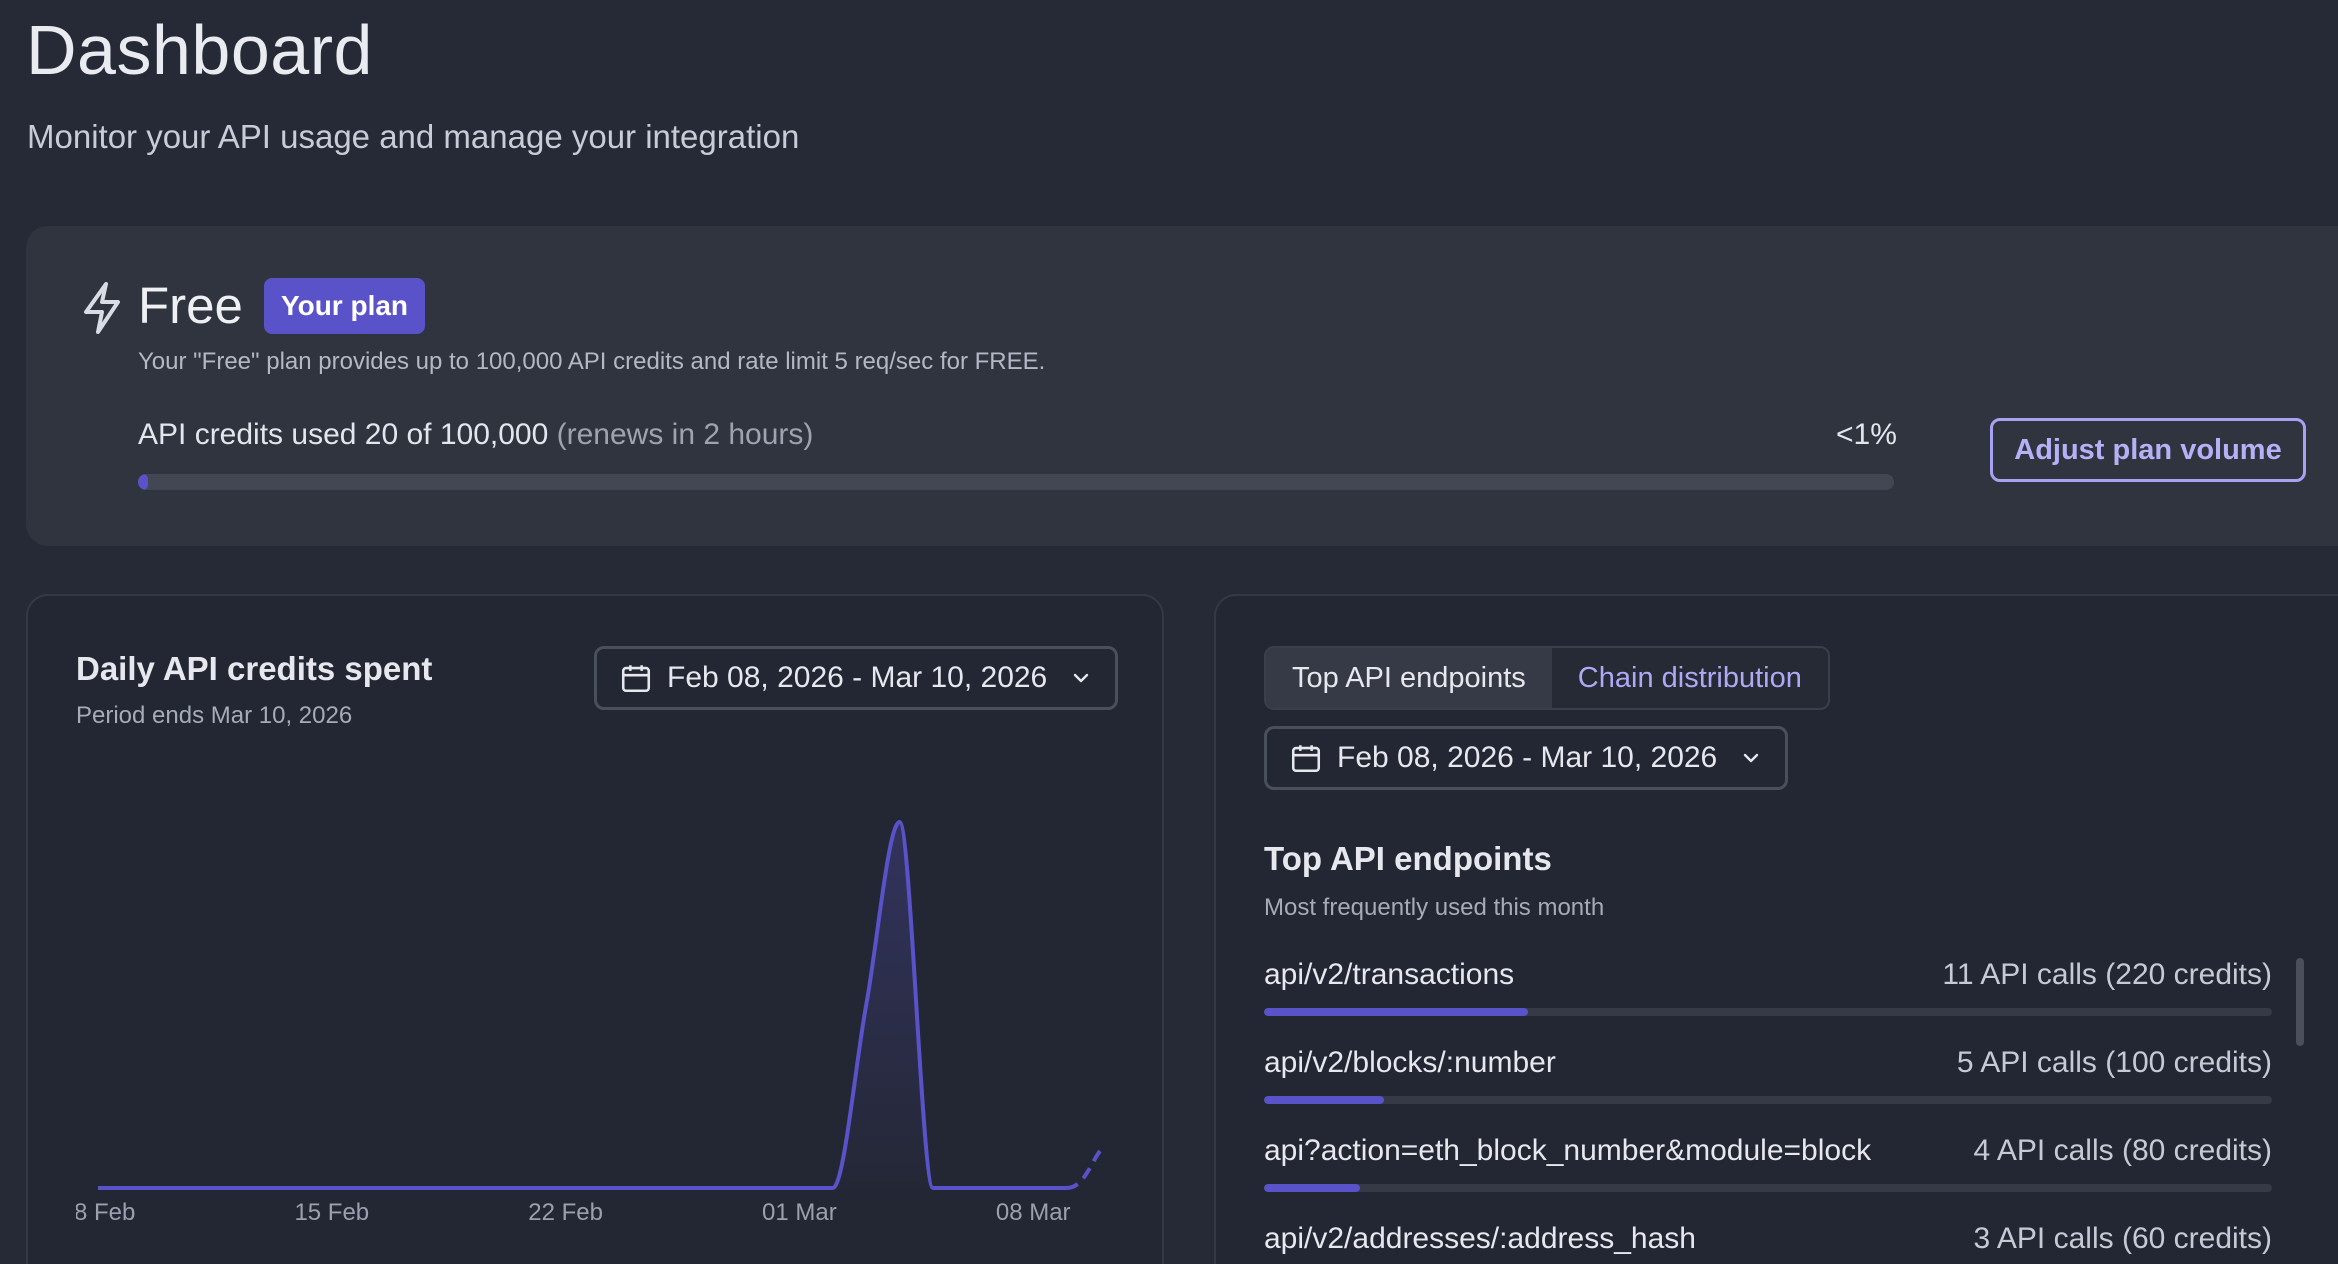 Image resolution: width=2338 pixels, height=1264 pixels. What do you see at coordinates (190, 305) in the screenshot?
I see `plan-name: Free` at bounding box center [190, 305].